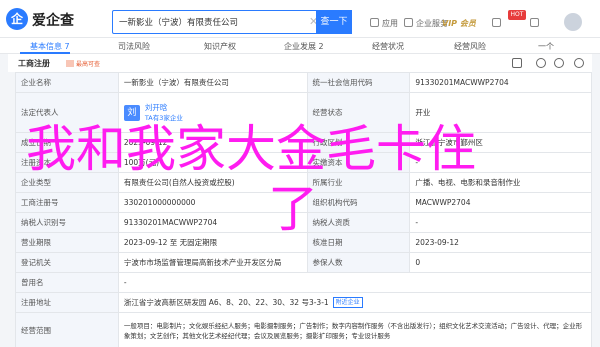 This screenshot has width=600, height=347. What do you see at coordinates (53, 20) in the screenshot?
I see `brand-name: 爱企查` at bounding box center [53, 20].